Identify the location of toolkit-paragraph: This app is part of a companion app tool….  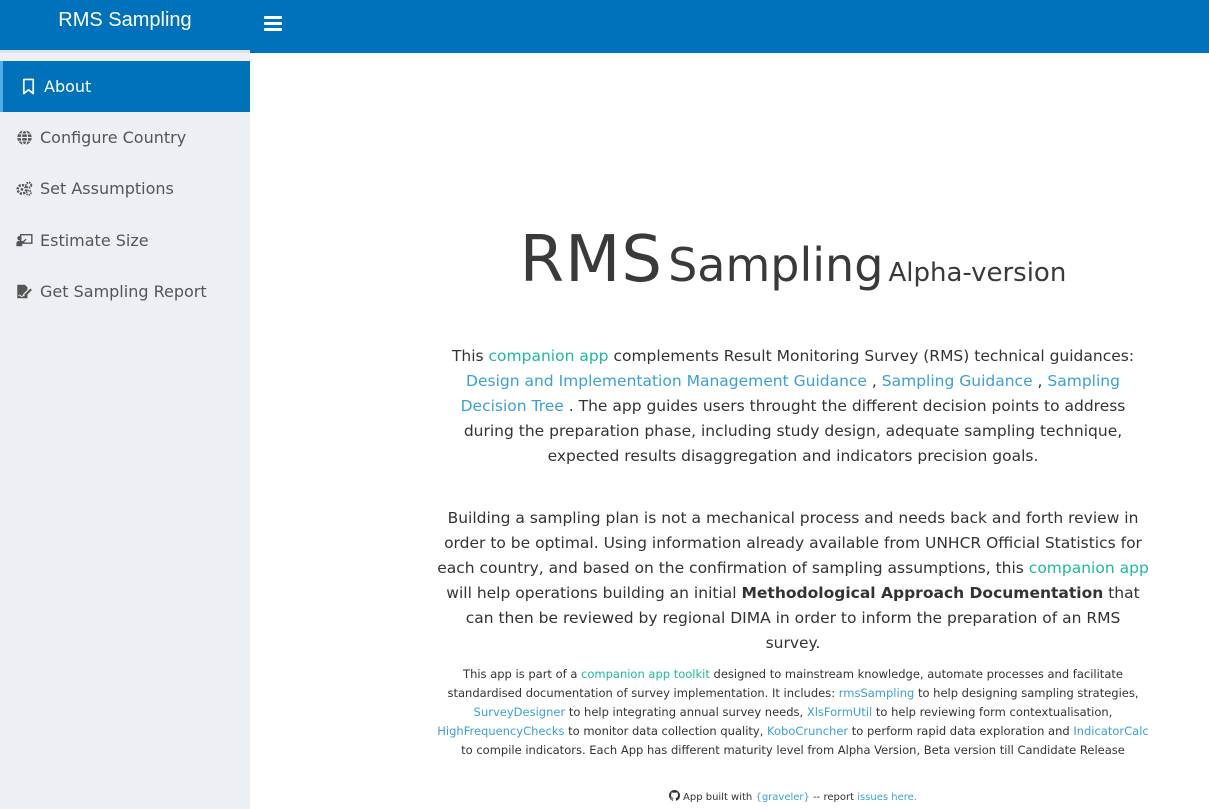
(793, 712).